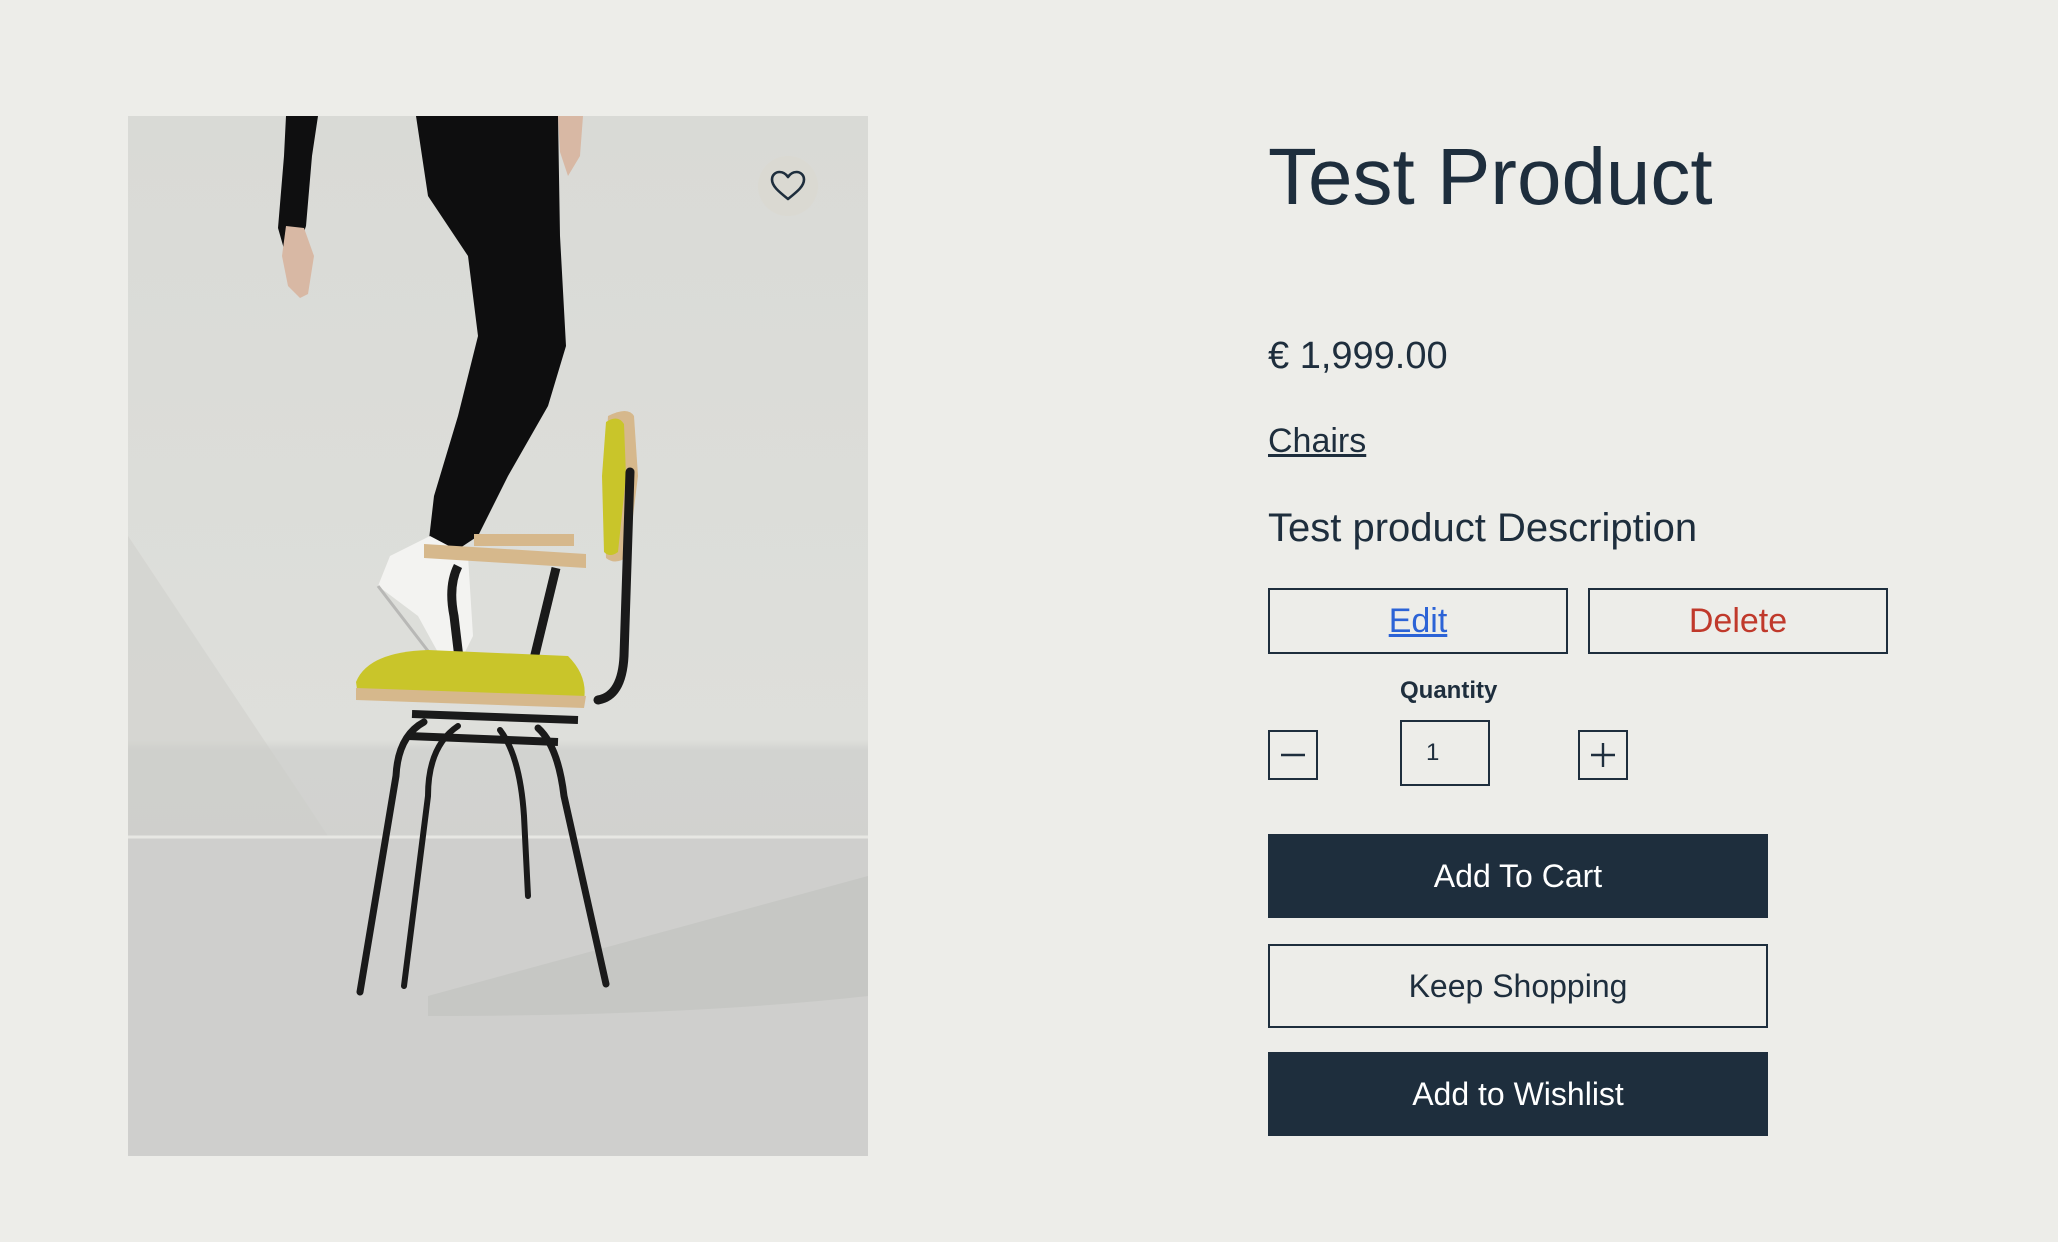  I want to click on delete-button-label: Delete, so click(1738, 620).